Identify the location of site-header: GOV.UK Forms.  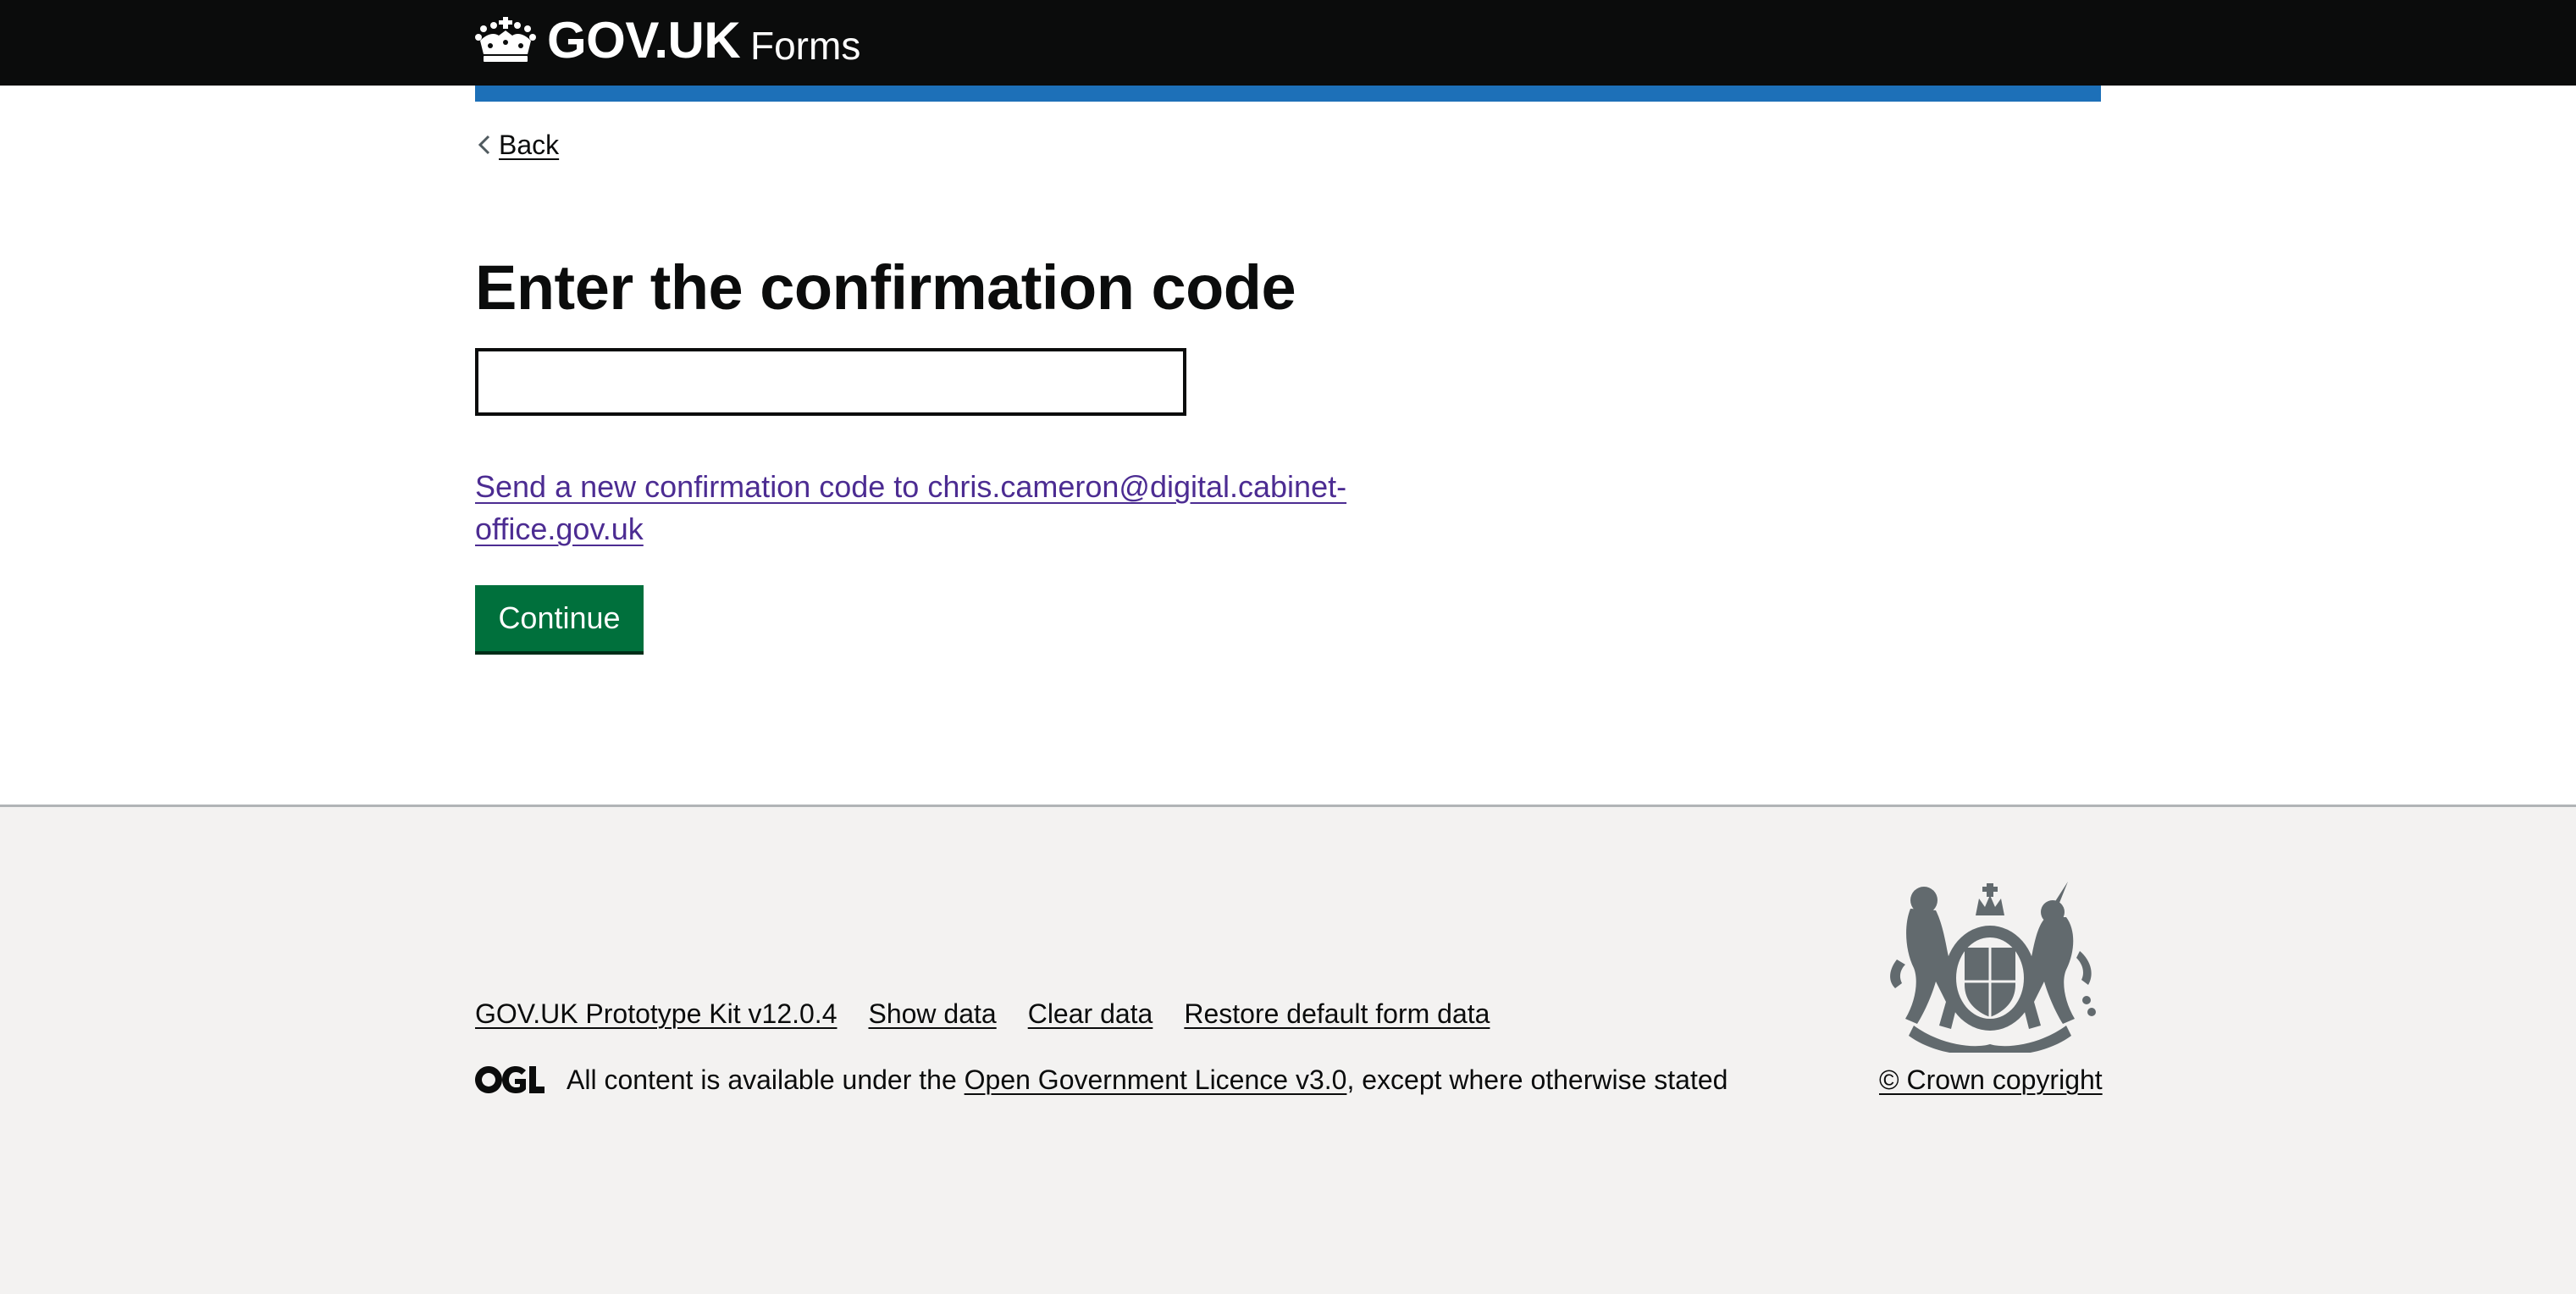
(1288, 43).